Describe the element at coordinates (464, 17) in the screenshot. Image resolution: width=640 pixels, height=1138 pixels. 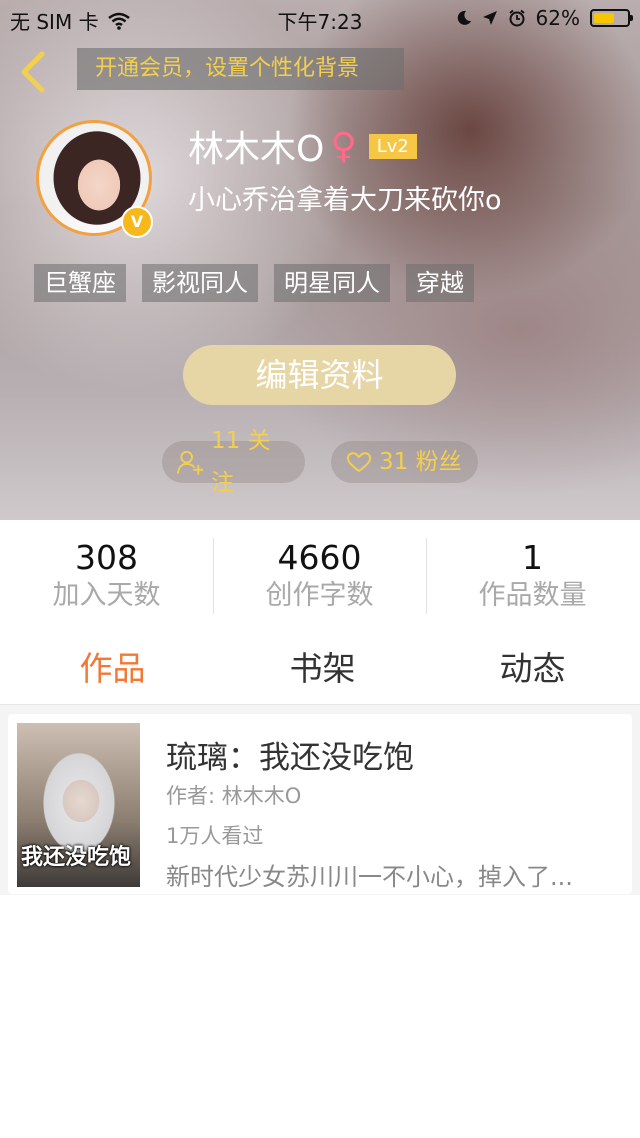
I see `moon-icon` at that location.